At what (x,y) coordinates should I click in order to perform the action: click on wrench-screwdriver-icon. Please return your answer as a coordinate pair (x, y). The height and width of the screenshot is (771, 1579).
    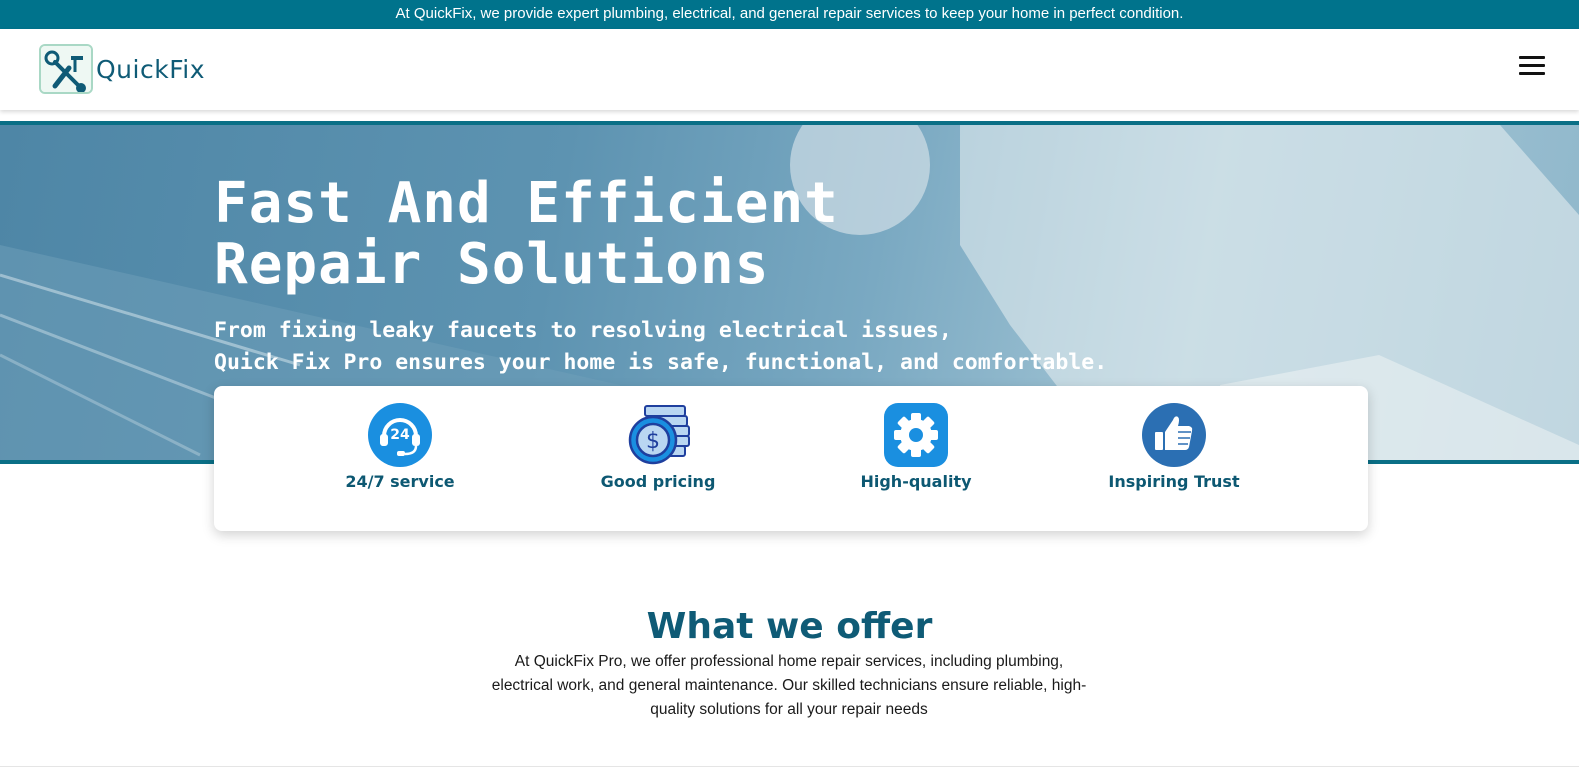
    Looking at the image, I should click on (66, 69).